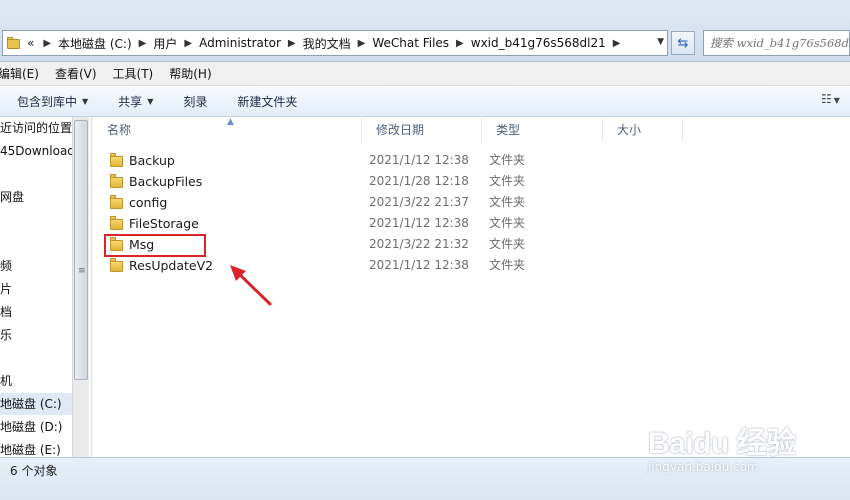  What do you see at coordinates (419, 202) in the screenshot?
I see `file-date: 2021/3/22 21:37` at bounding box center [419, 202].